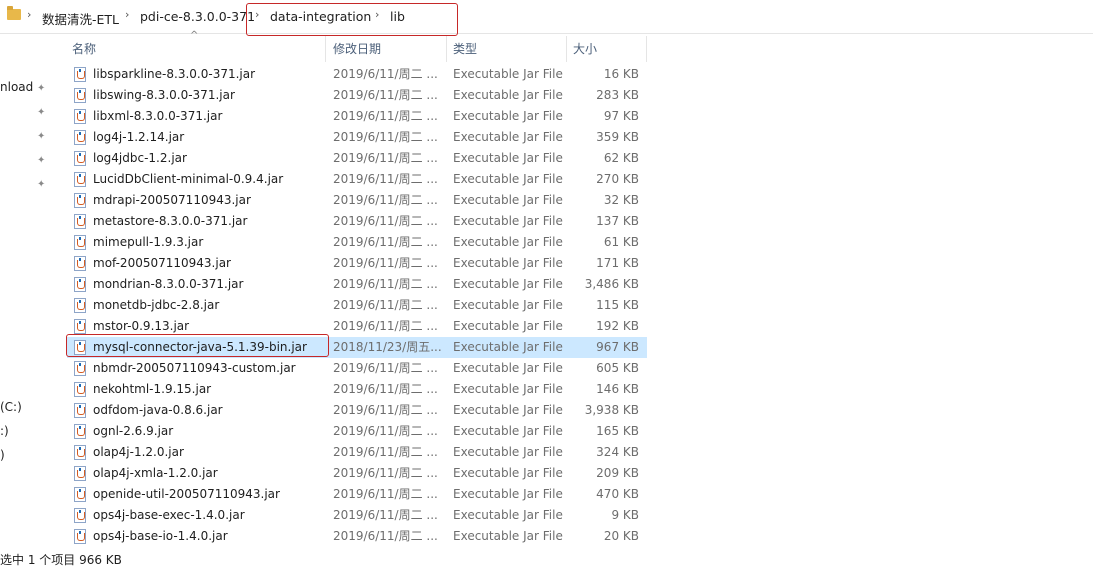 This screenshot has height=568, width=1093. Describe the element at coordinates (621, 74) in the screenshot. I see `file-size: 16 KB` at that location.